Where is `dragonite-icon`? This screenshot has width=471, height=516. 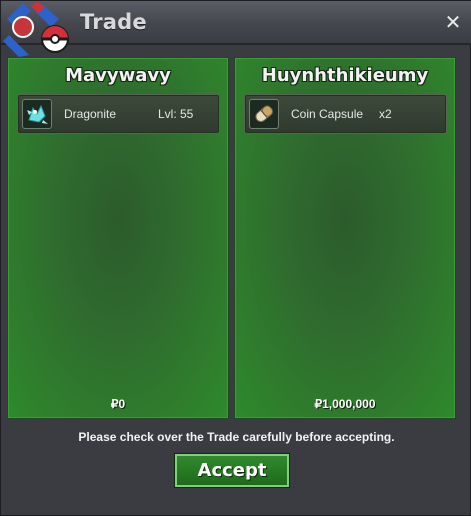 dragonite-icon is located at coordinates (37, 114).